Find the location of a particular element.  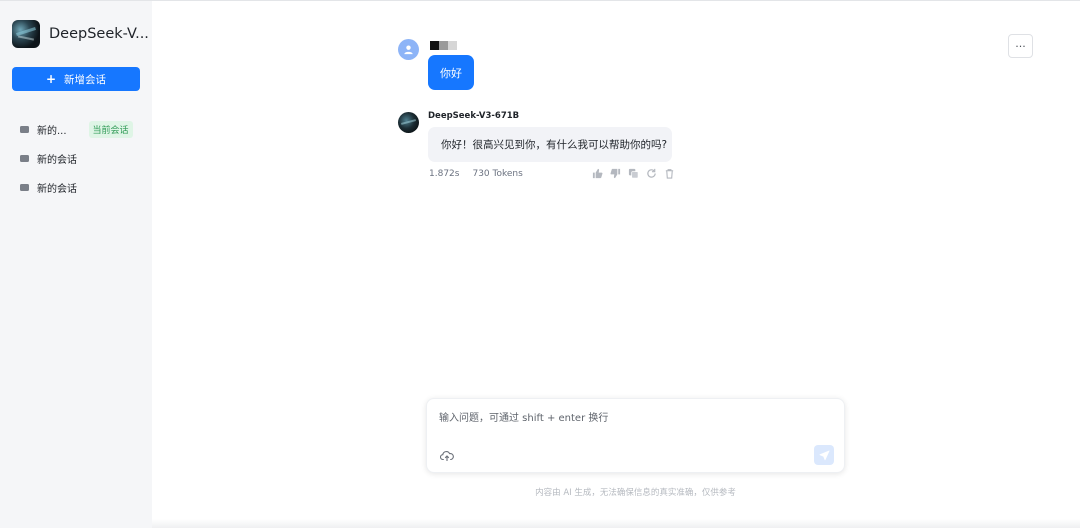

conversation-item-current: 新的... 当前会话 is located at coordinates (80, 129).